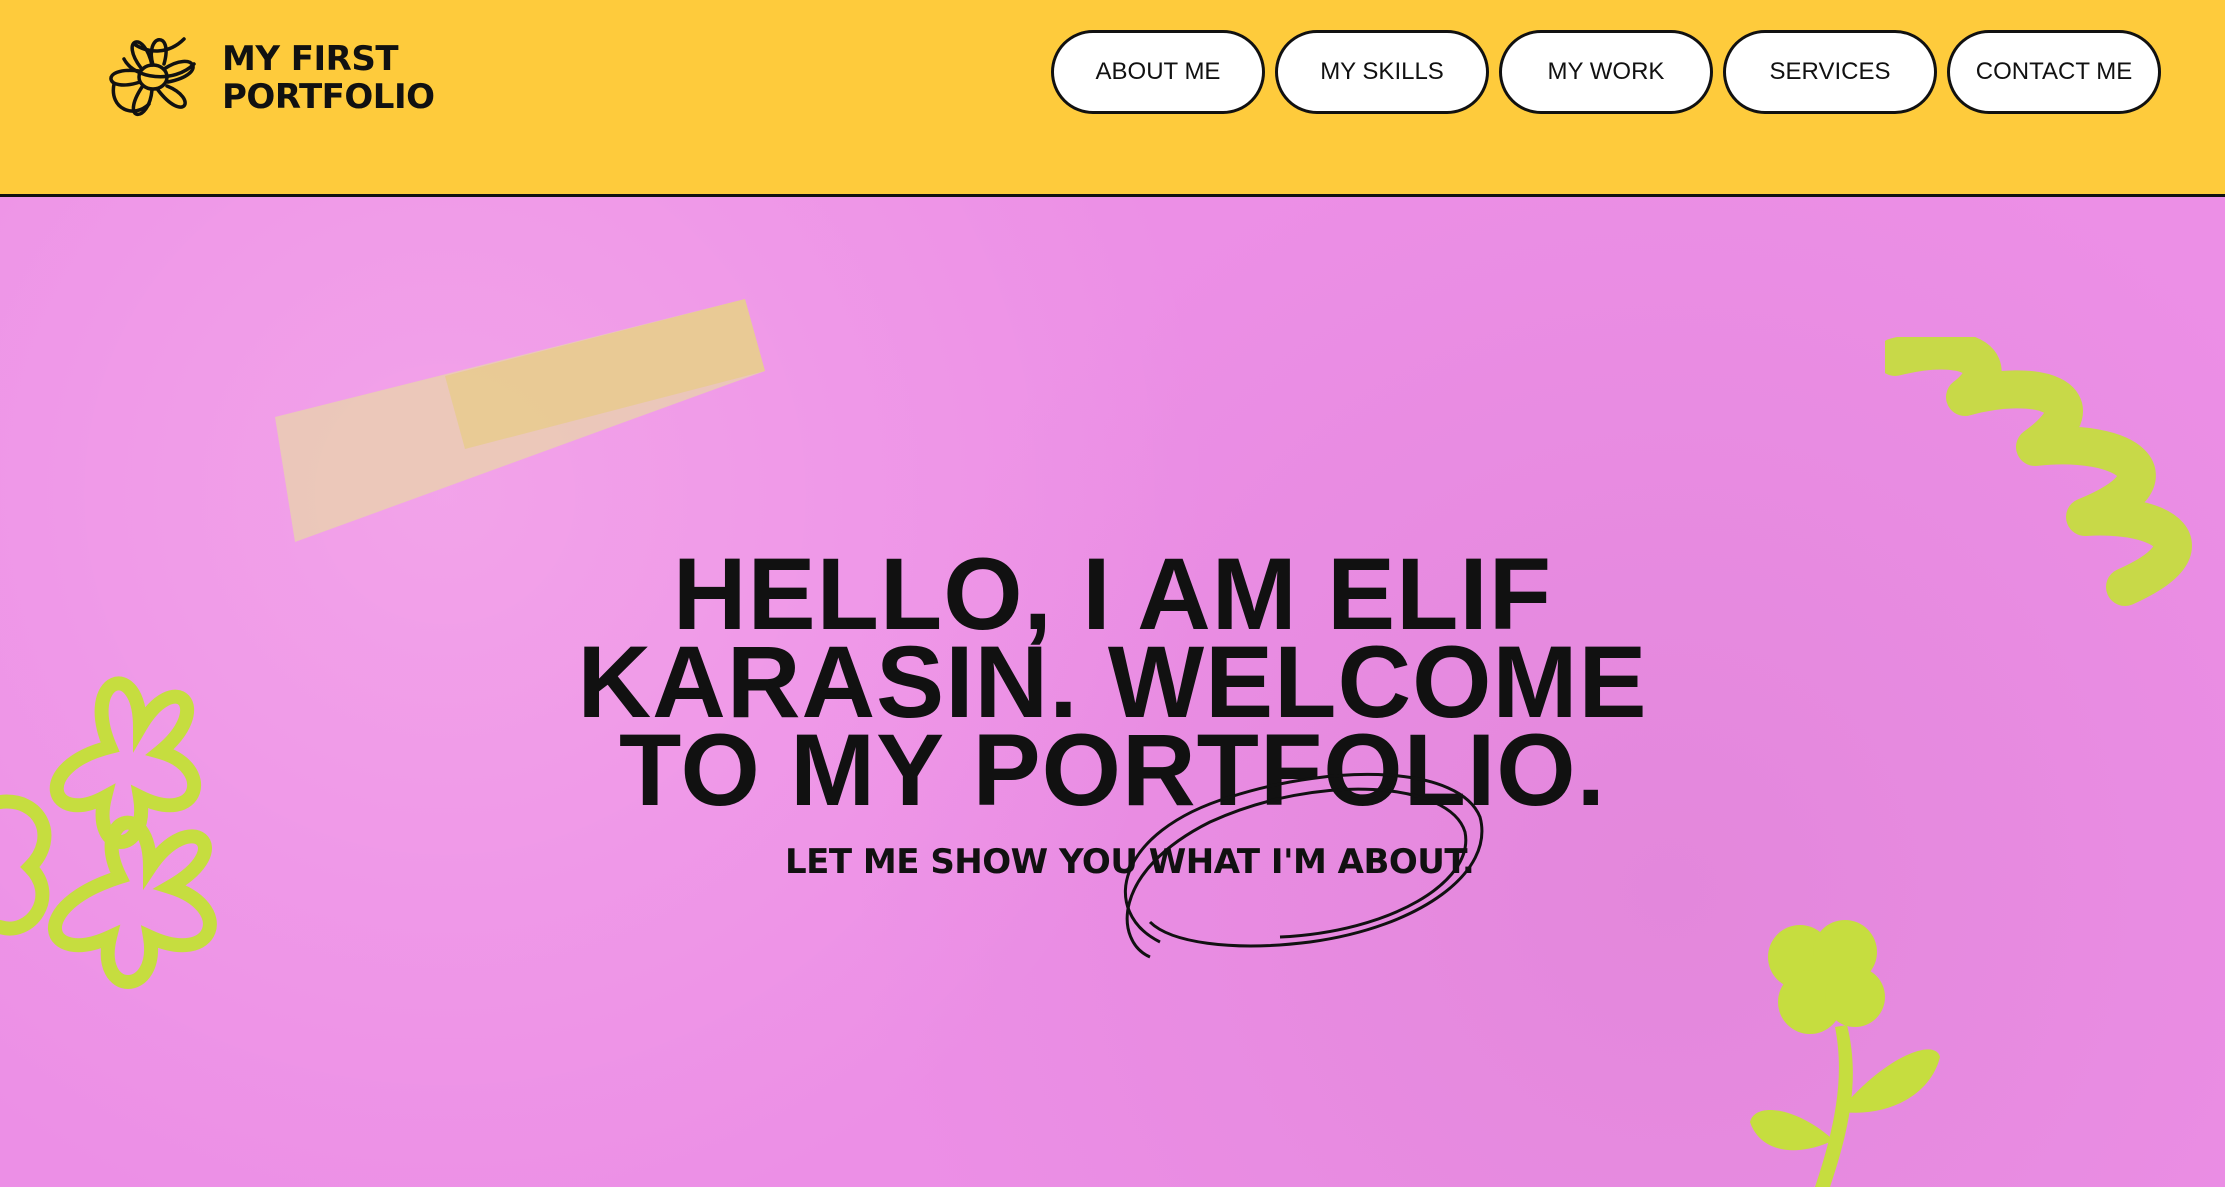 This screenshot has width=2225, height=1187. Describe the element at coordinates (1845, 1053) in the screenshot. I see `green-flower-stem-doodle` at that location.